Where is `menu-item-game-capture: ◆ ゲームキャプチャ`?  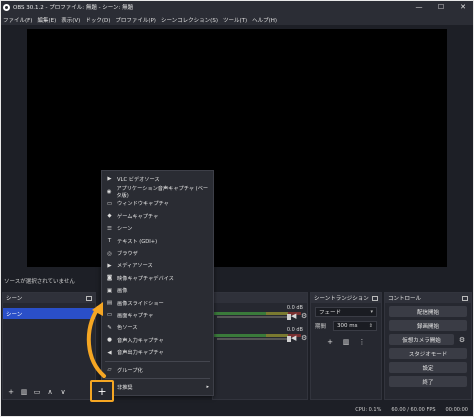
menu-item-game-capture: ◆ ゲームキャプチャ is located at coordinates (157, 216).